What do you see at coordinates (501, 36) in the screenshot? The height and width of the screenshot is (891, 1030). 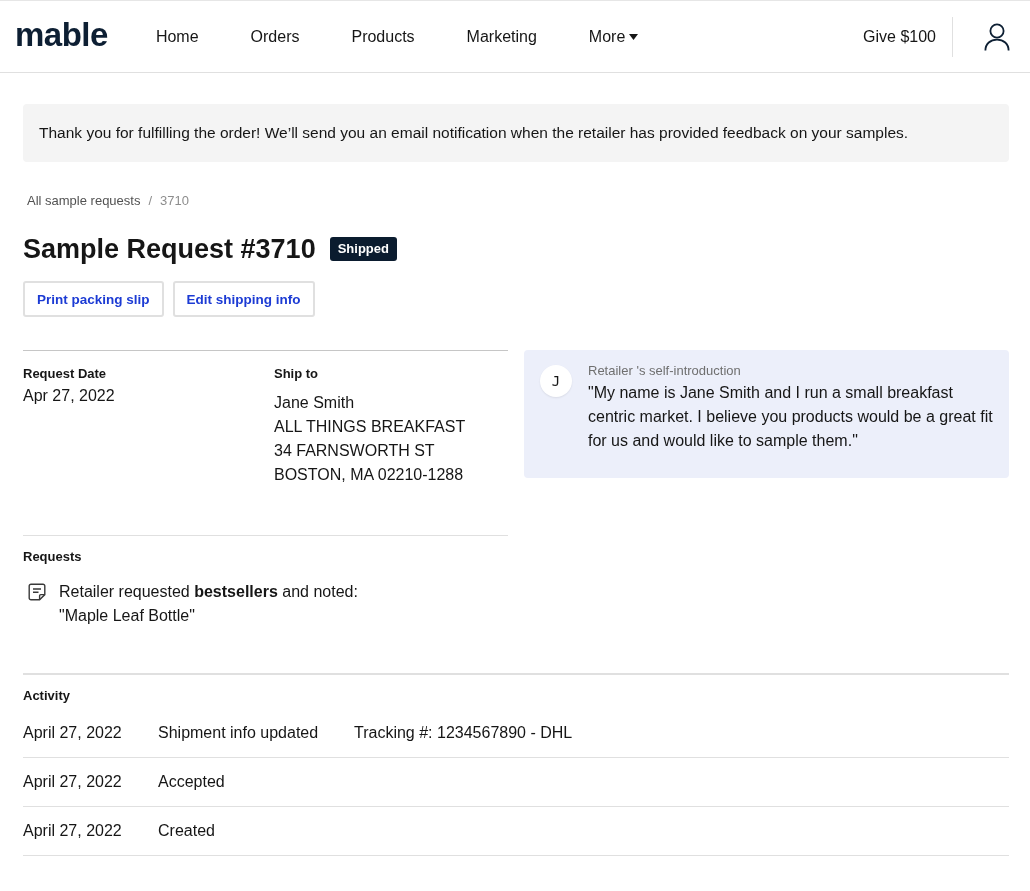 I see `nav-link: Marketing` at bounding box center [501, 36].